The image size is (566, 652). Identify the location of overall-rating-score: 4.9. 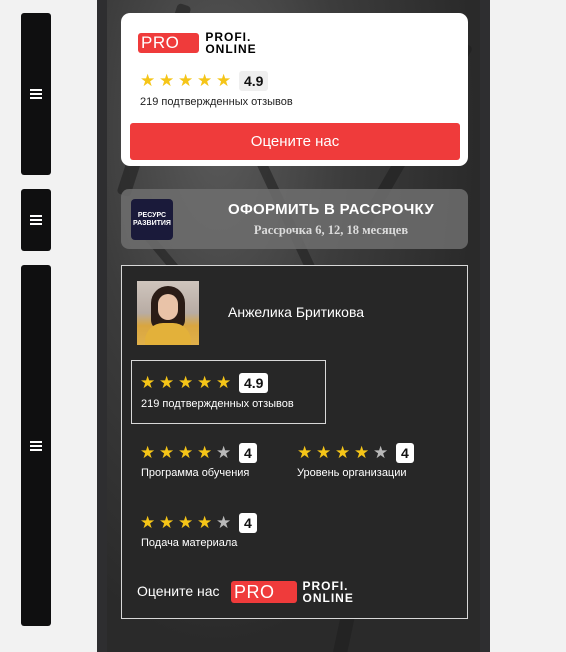
(254, 383).